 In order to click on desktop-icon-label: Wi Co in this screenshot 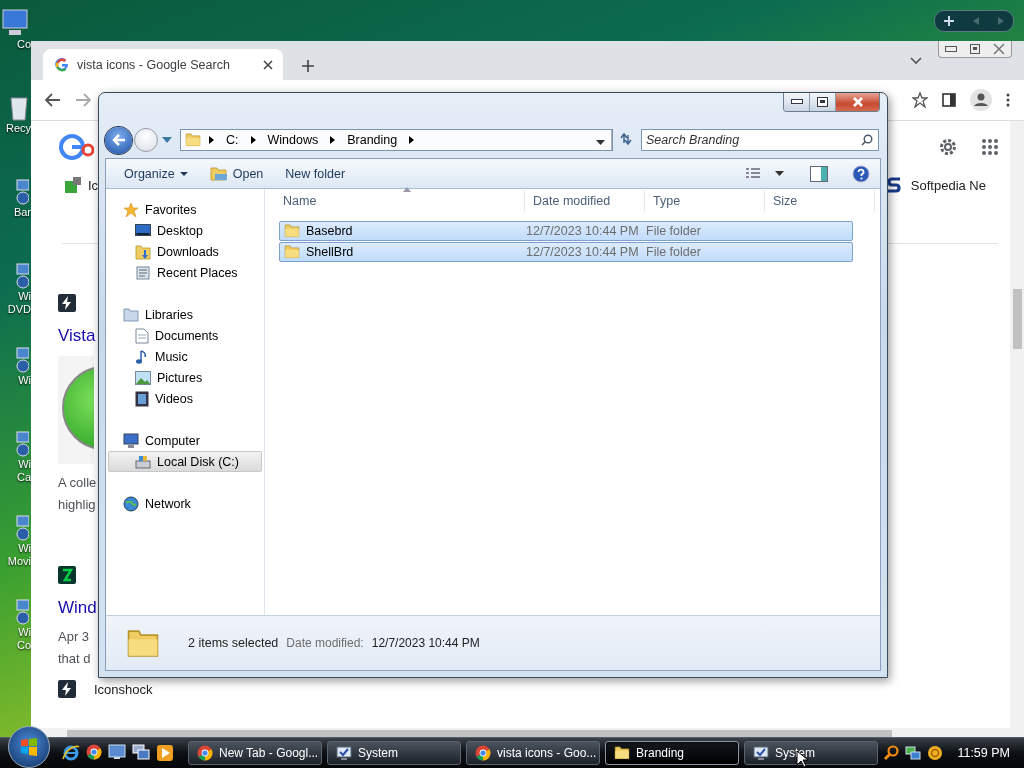, I will do `click(23, 639)`.